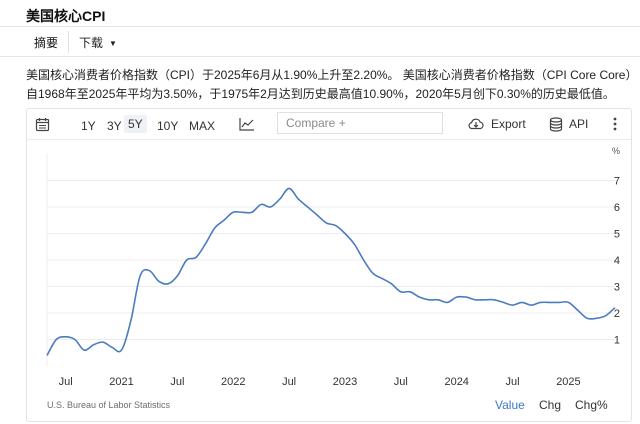 This screenshot has height=424, width=640. I want to click on cloud-download-icon, so click(476, 124).